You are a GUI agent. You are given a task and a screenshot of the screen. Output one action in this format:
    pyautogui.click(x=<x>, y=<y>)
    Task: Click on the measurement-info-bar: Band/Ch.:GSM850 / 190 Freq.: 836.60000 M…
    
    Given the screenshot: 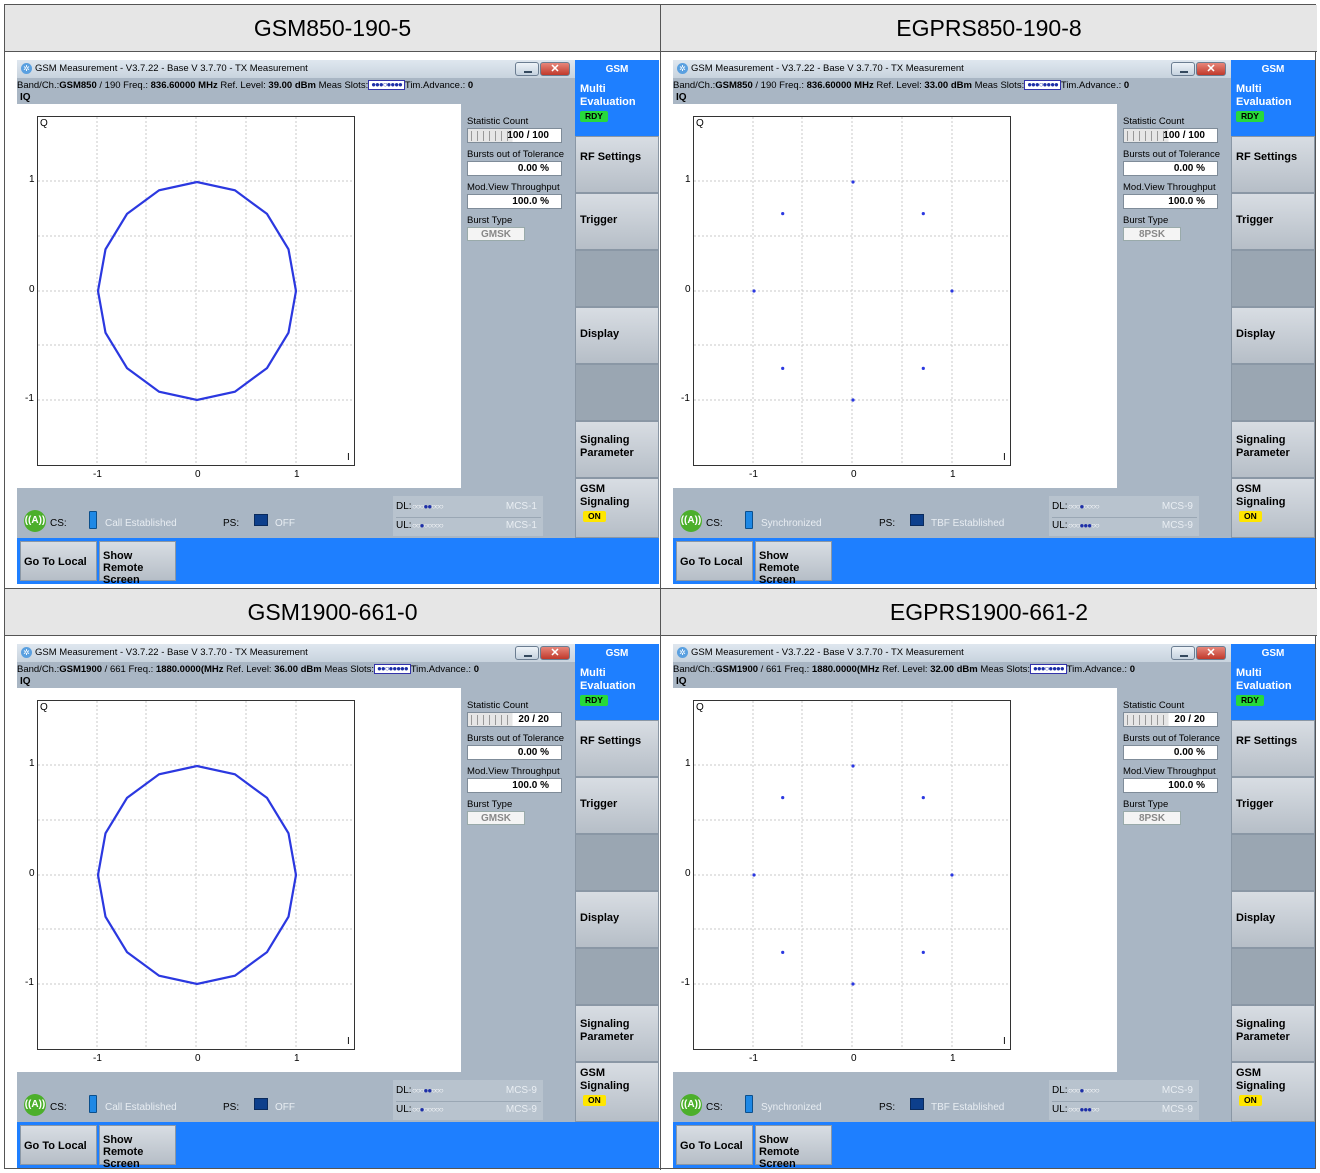 What is the action you would take?
    pyautogui.click(x=296, y=85)
    